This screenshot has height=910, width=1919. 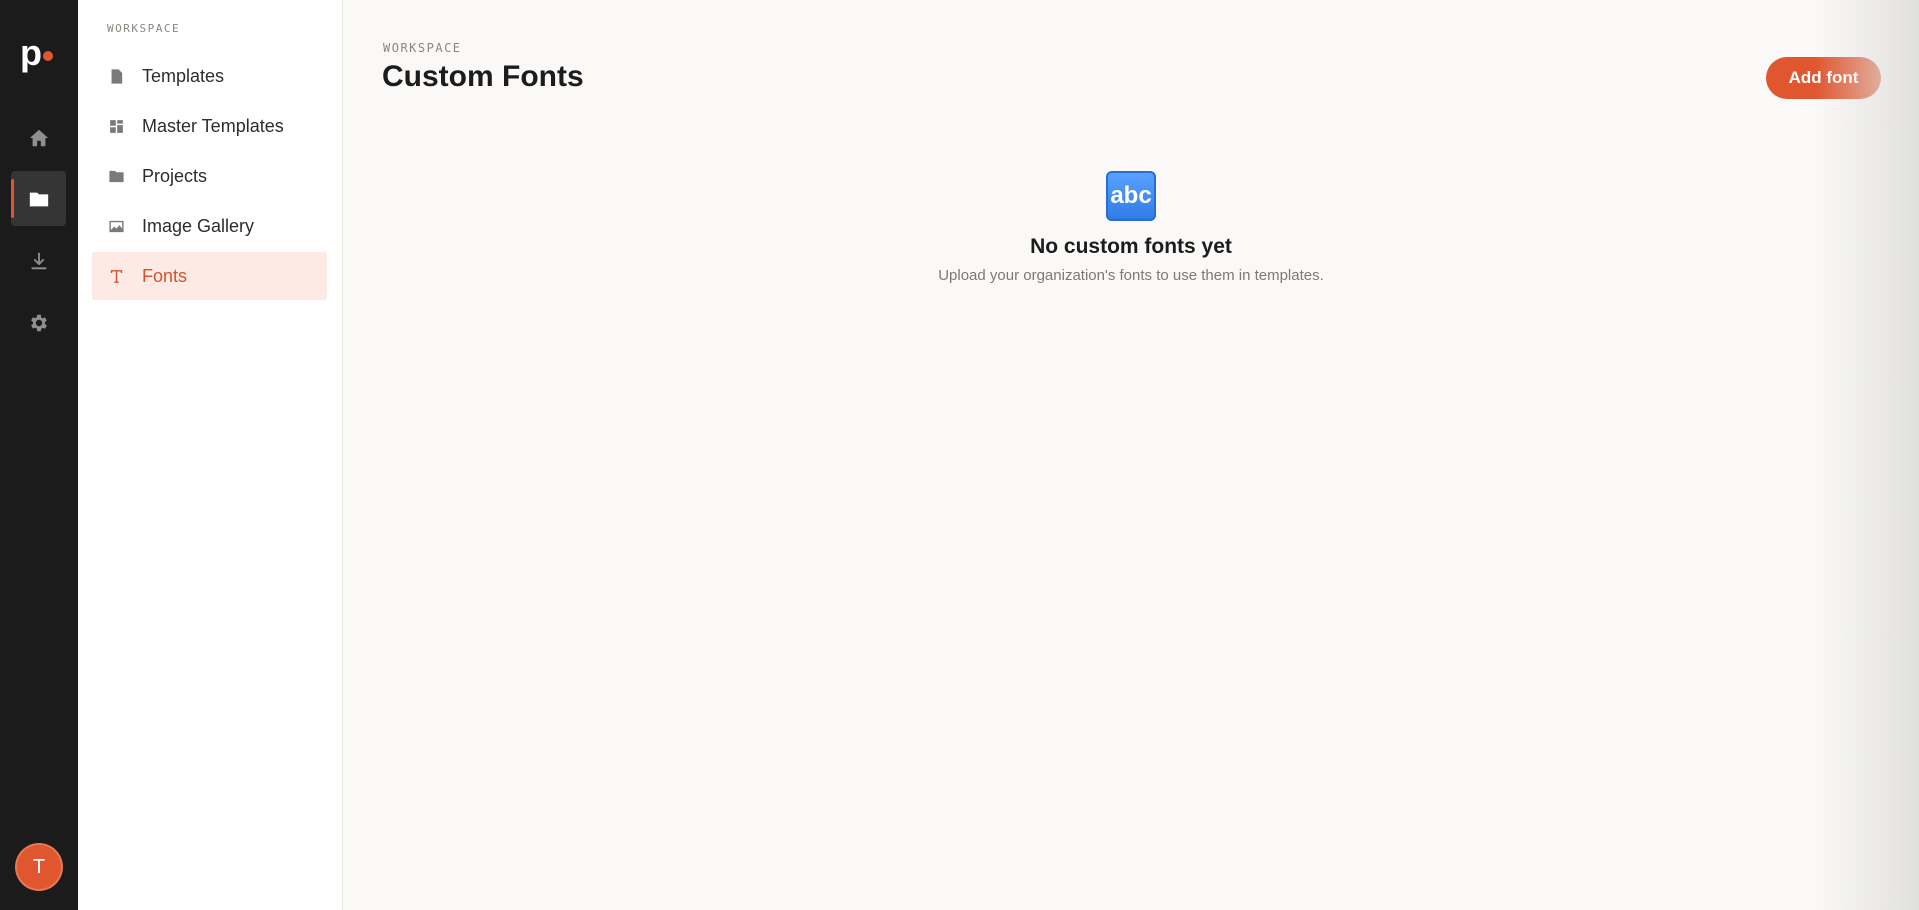 I want to click on app-logo: p, so click(x=40, y=53).